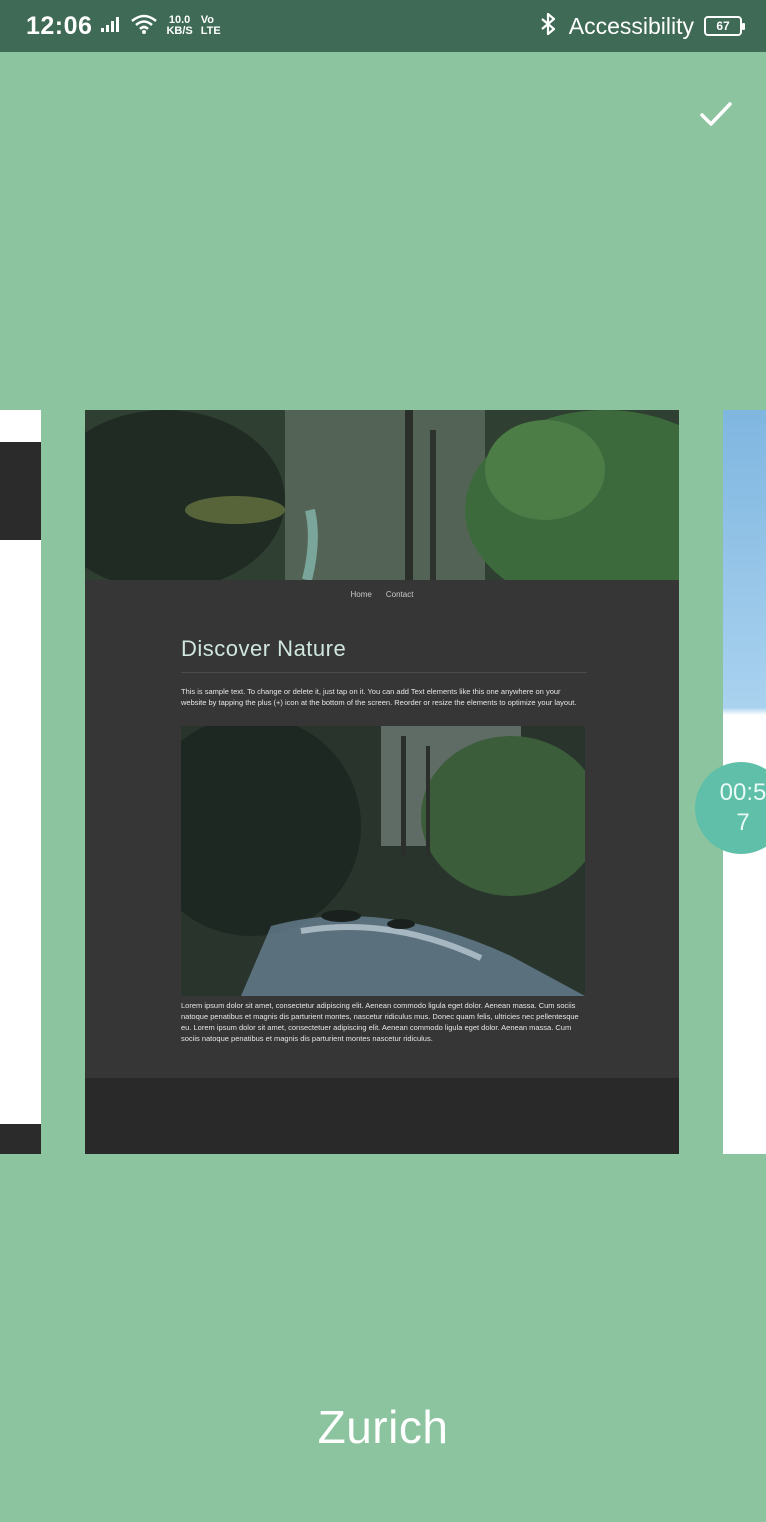 Image resolution: width=766 pixels, height=1522 pixels. I want to click on status-right: Accessibility 67, so click(641, 26).